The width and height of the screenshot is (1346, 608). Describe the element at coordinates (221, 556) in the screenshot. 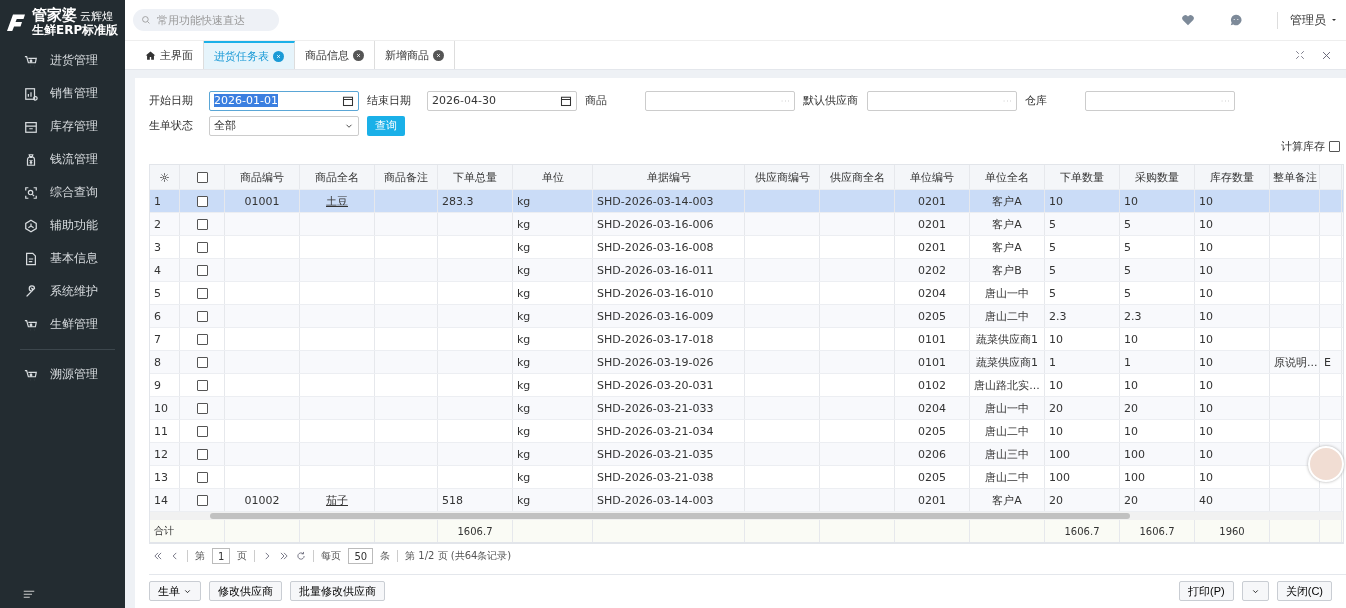

I see `page-input: 1` at that location.